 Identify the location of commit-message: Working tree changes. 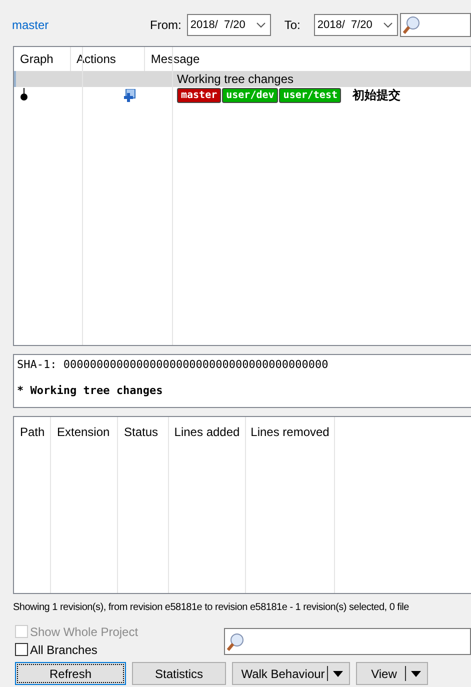
(235, 79).